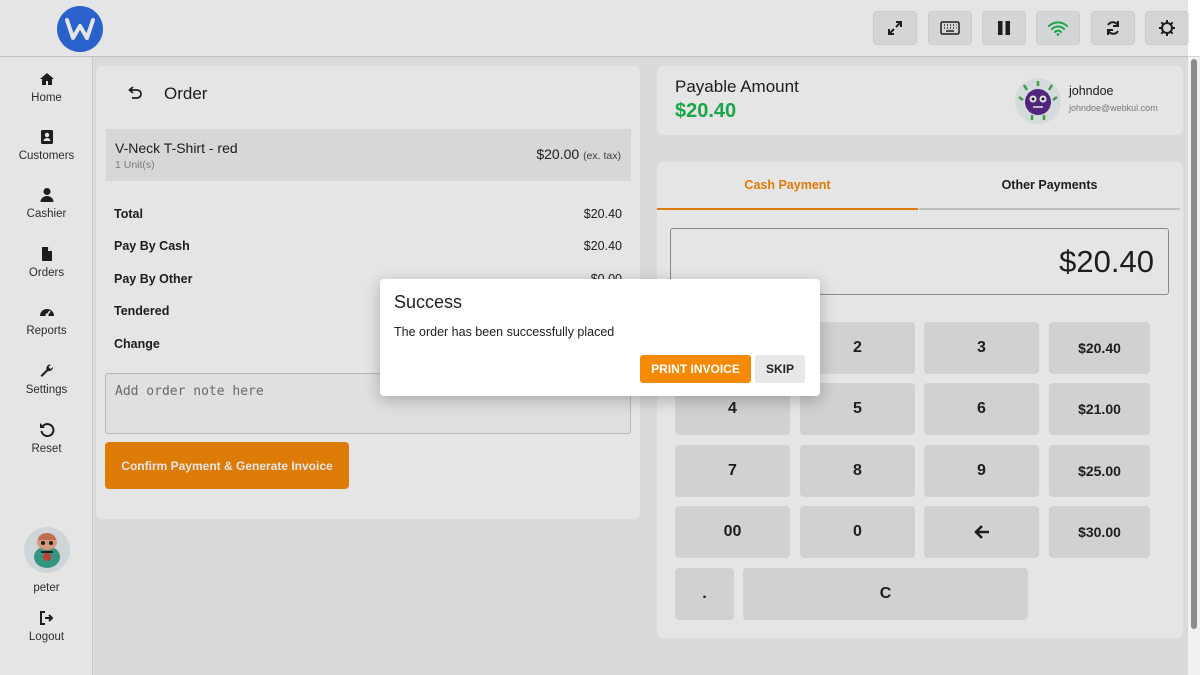 Image resolution: width=1200 pixels, height=675 pixels. Describe the element at coordinates (695, 369) in the screenshot. I see `print-invoice-button: PRINT INVOICE` at that location.